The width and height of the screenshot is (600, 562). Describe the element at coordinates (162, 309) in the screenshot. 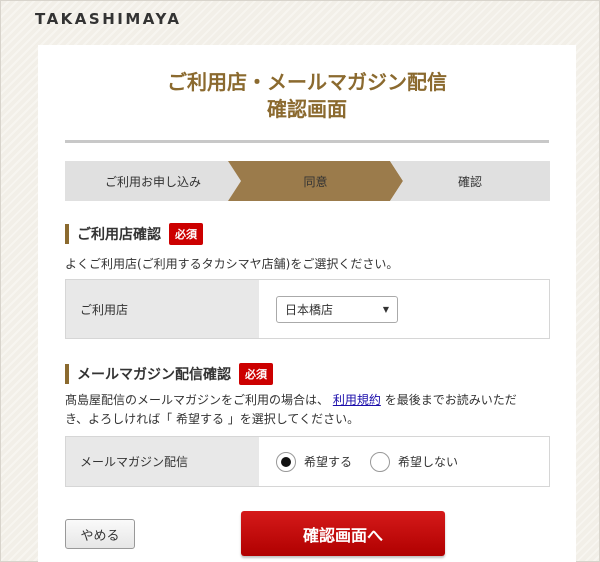

I see `store-label: ご利用店` at that location.